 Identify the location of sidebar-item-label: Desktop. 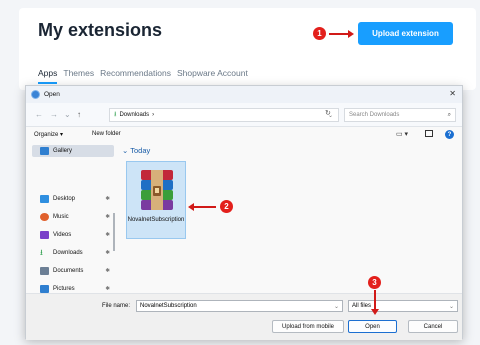
(64, 199).